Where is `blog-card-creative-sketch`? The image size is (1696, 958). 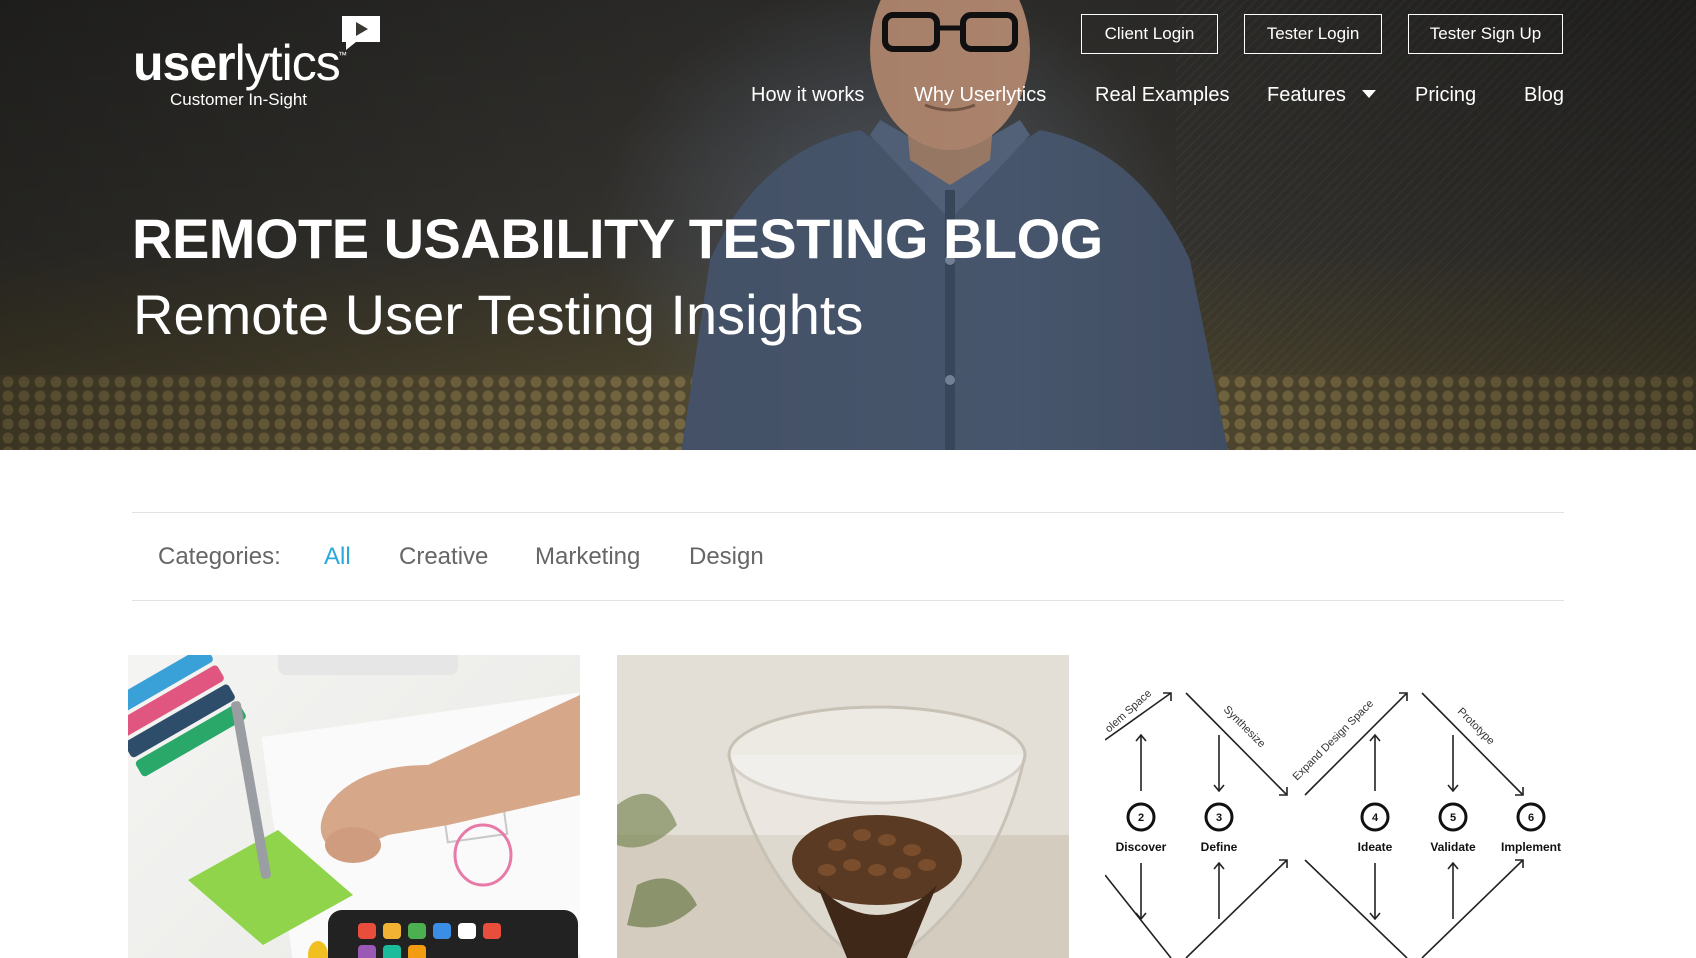
blog-card-creative-sketch is located at coordinates (354, 806).